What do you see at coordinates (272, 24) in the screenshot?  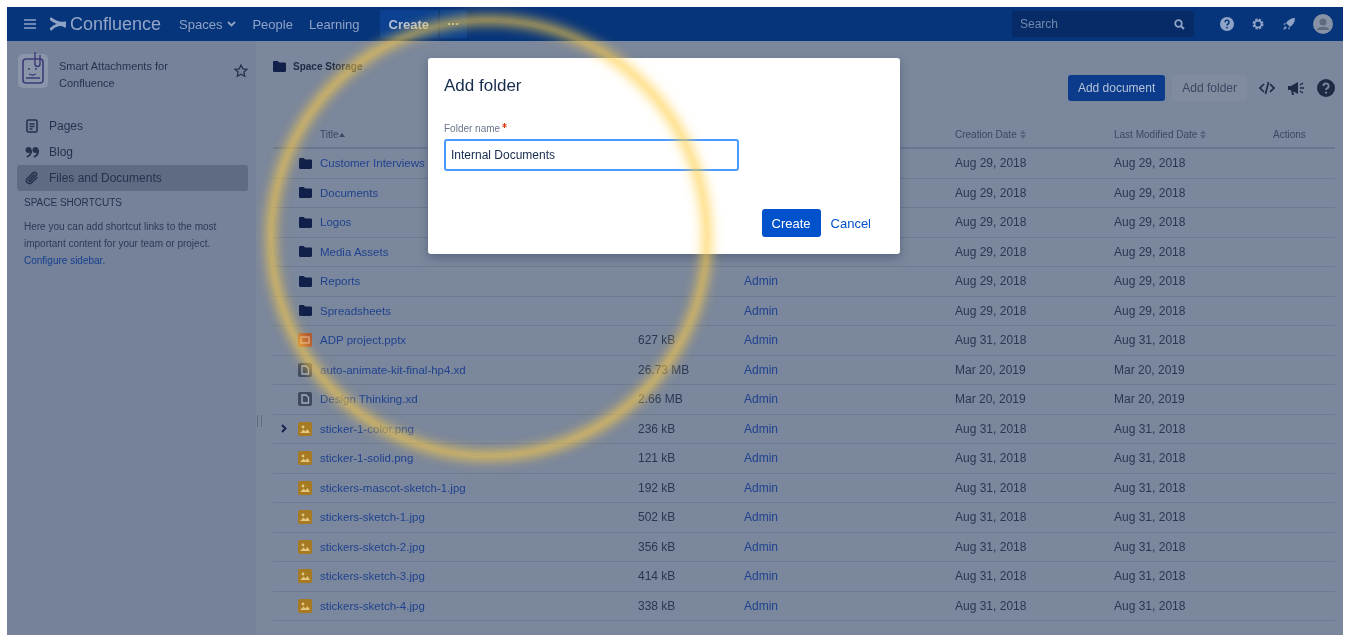 I see `nav-menu-item: People` at bounding box center [272, 24].